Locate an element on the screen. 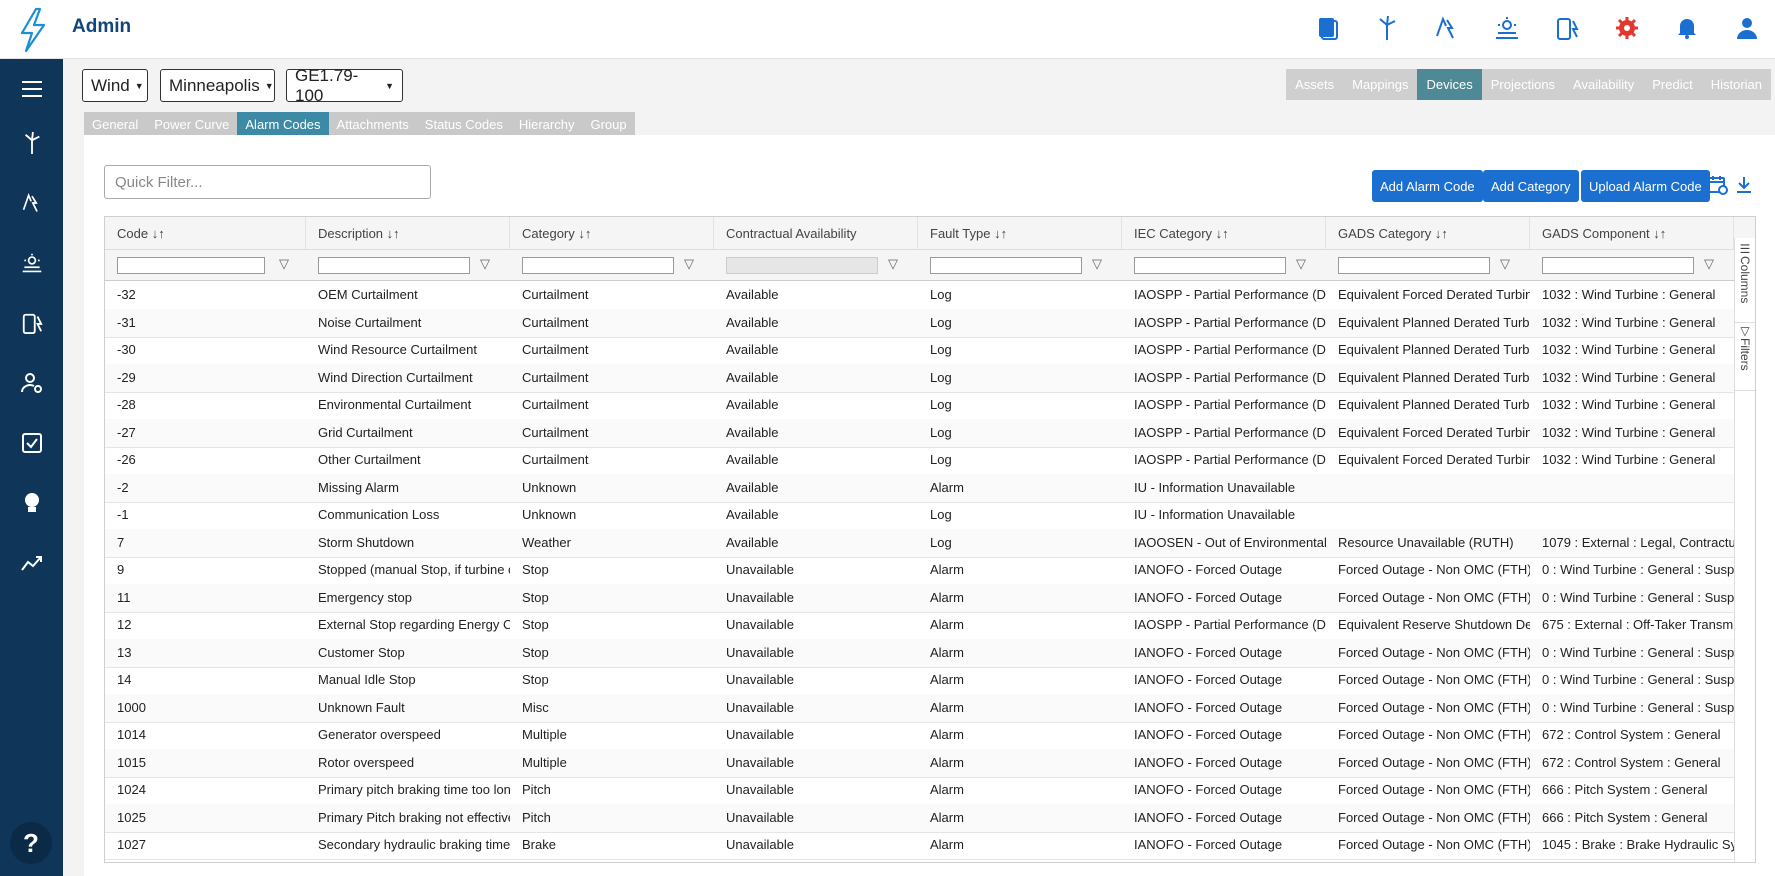  header-label: GADS Component is located at coordinates (1596, 233).